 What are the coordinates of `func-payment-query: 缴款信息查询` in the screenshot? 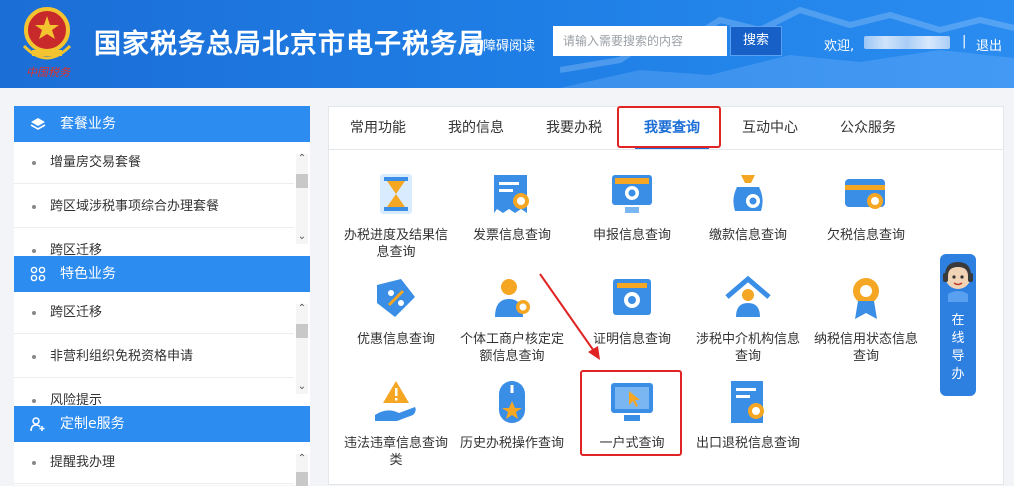 It's located at (748, 206).